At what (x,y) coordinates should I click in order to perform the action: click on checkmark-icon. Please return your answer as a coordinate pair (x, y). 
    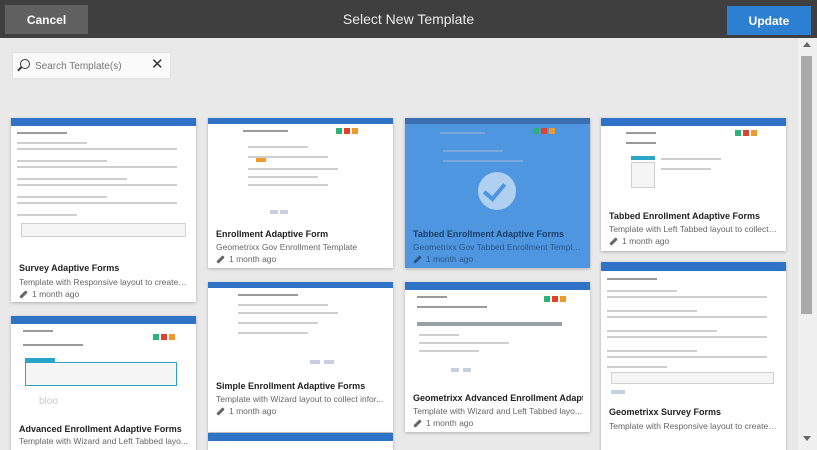
    Looking at the image, I should click on (497, 191).